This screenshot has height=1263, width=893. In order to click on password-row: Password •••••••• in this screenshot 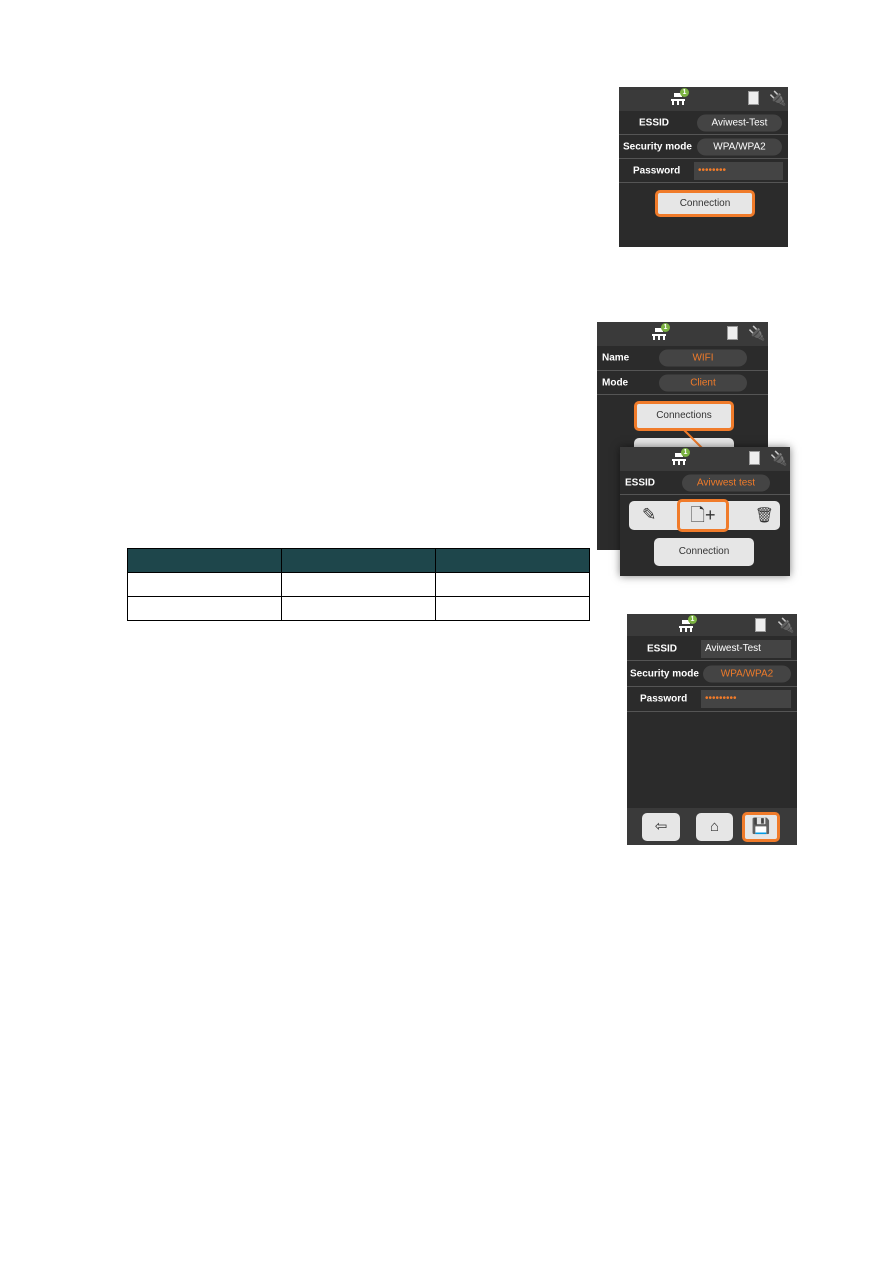, I will do `click(703, 171)`.